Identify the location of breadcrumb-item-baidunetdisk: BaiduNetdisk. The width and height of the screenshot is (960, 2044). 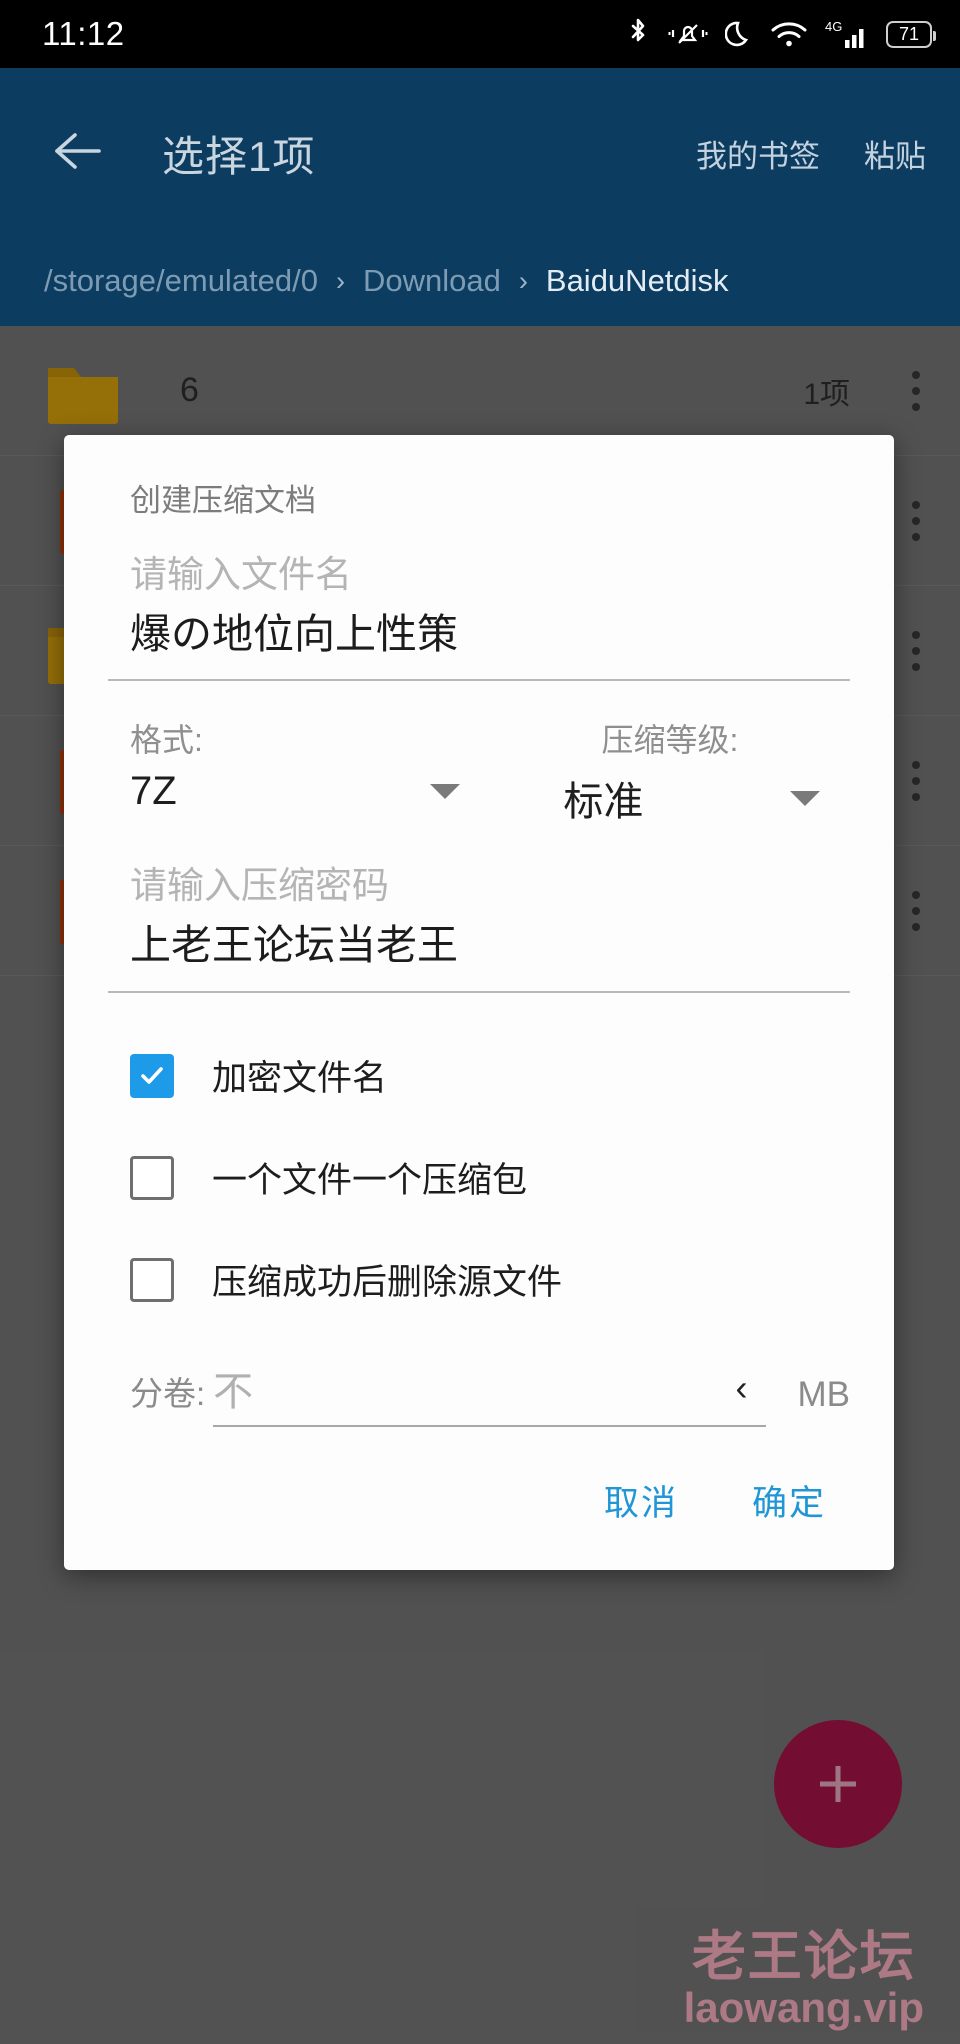
(637, 281).